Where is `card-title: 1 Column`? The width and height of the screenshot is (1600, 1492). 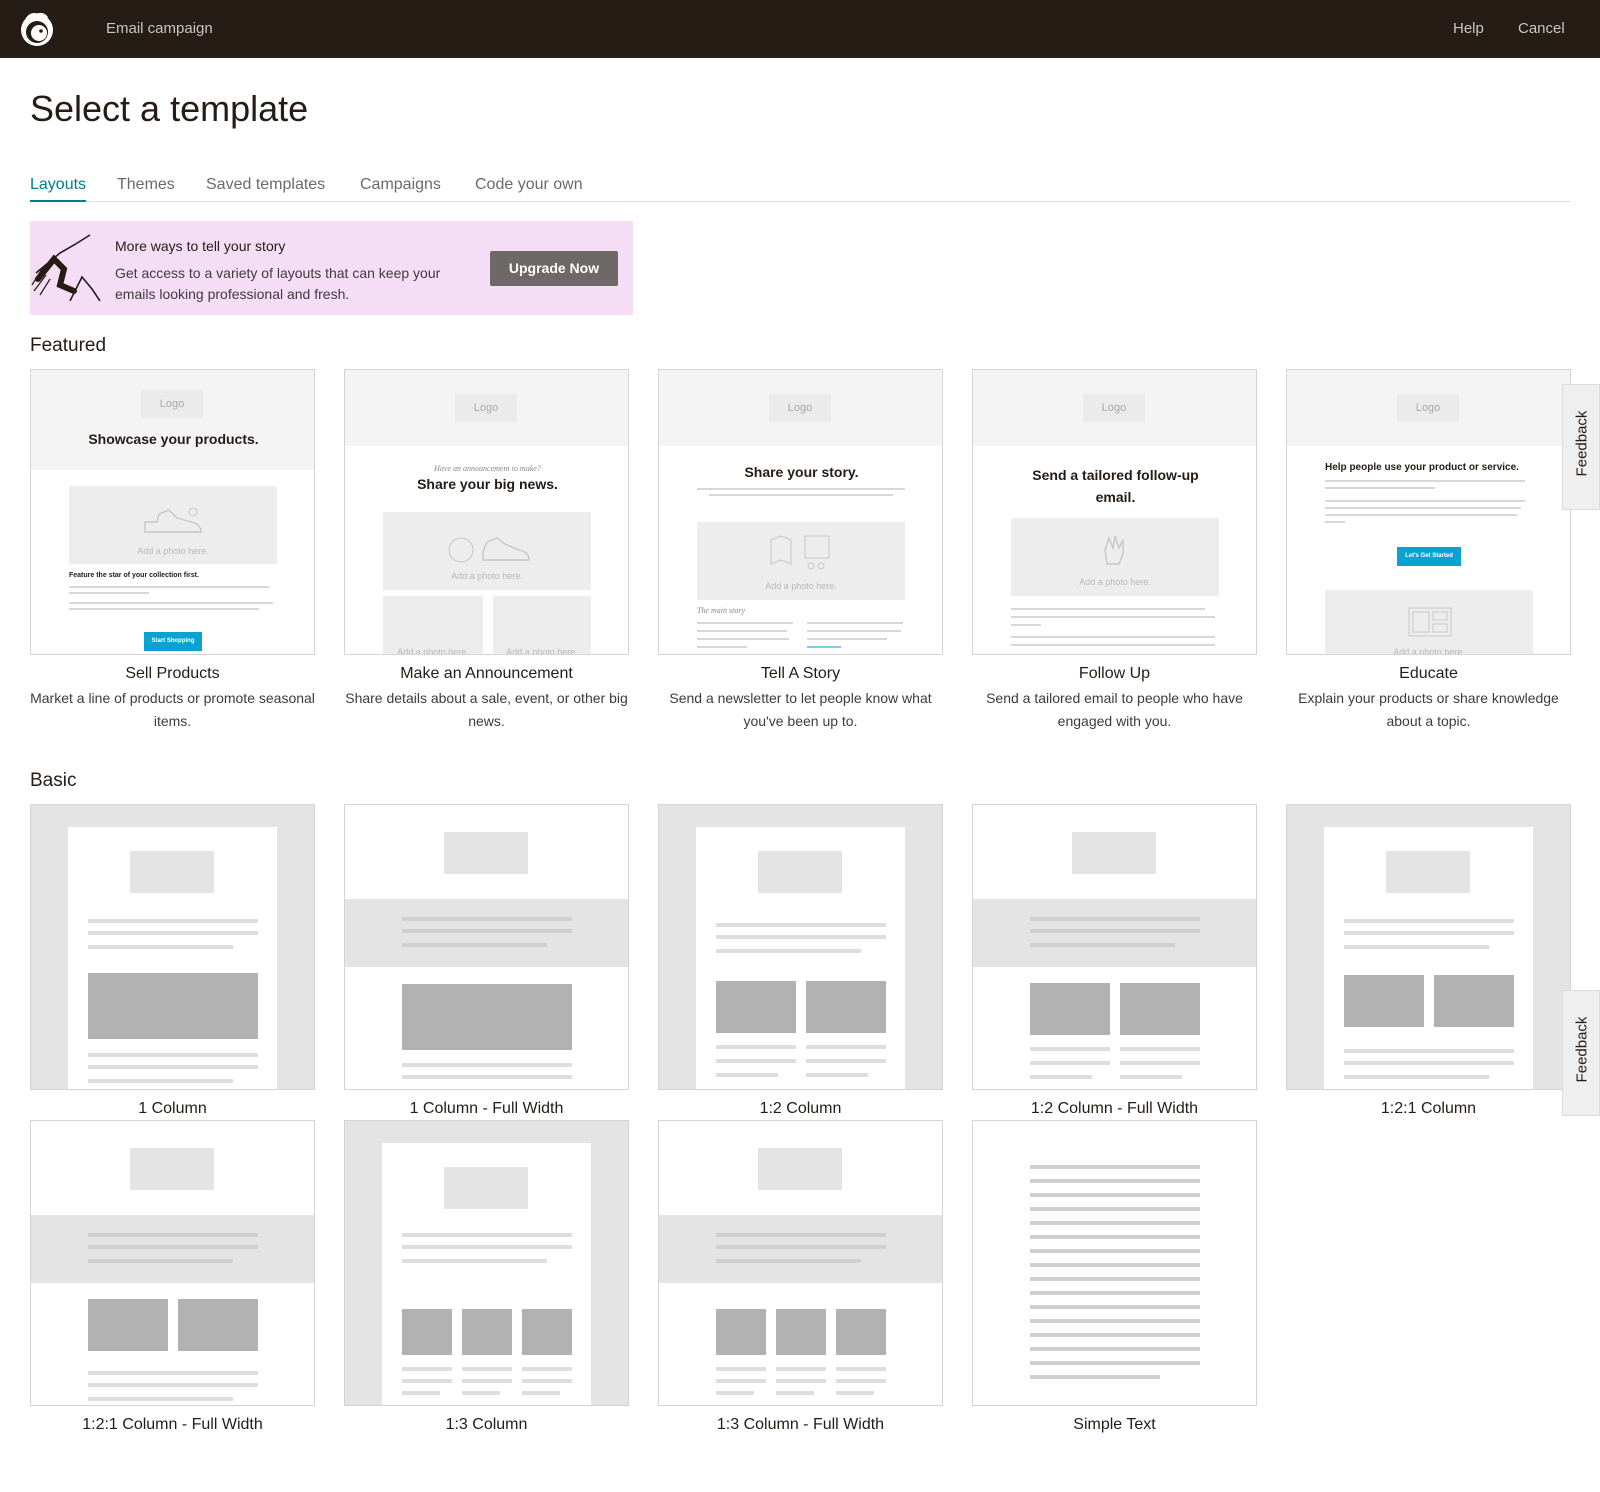 card-title: 1 Column is located at coordinates (172, 1108).